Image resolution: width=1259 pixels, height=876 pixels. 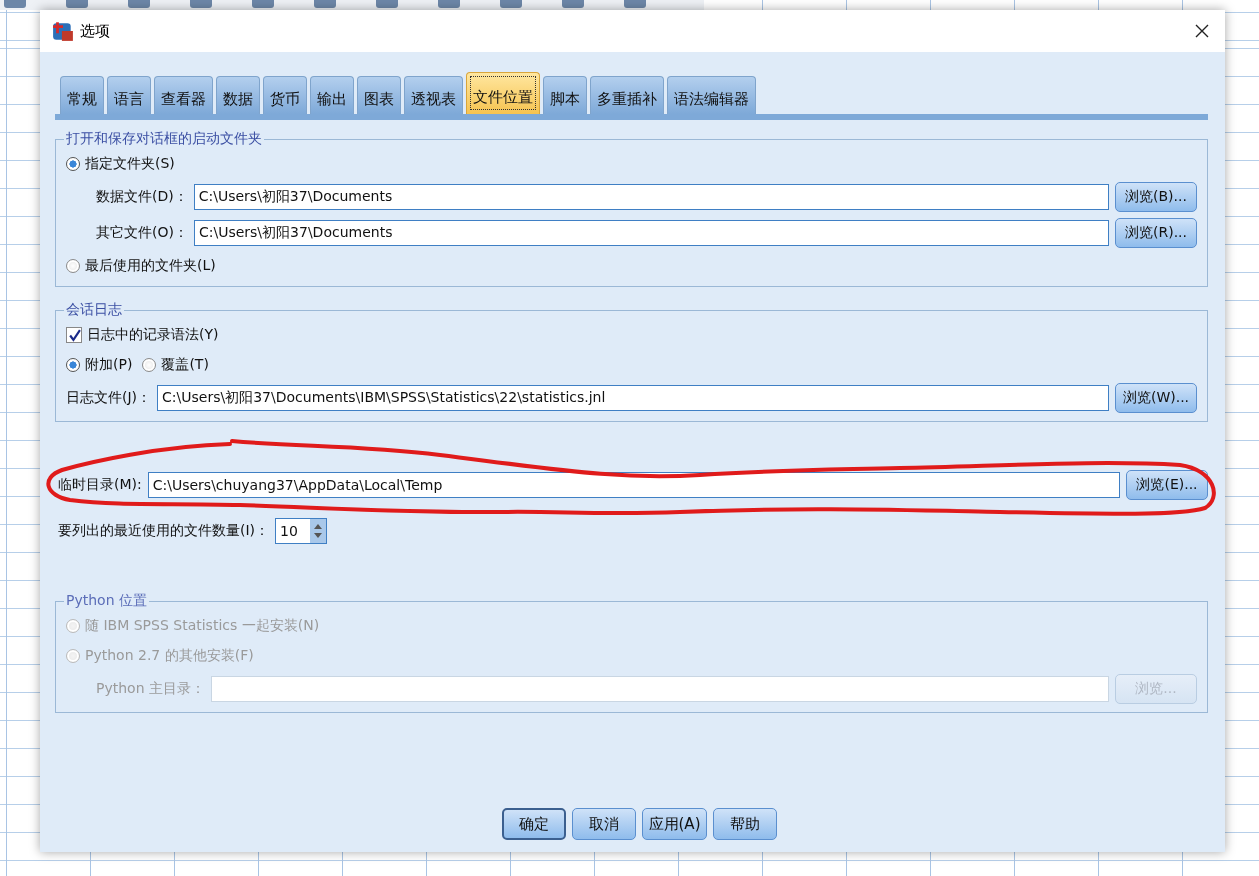 I want to click on path-field: C:\Users\chuyang37\AppData\Local\Temp, so click(x=633, y=485).